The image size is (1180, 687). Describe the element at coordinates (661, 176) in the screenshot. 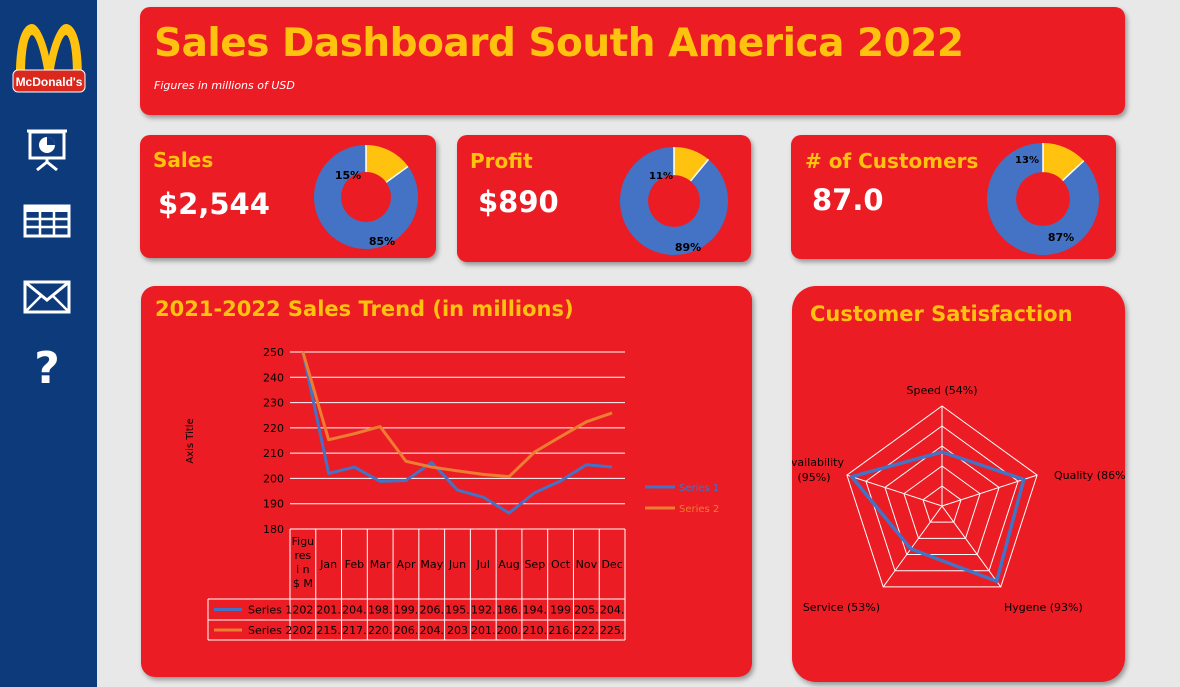

I see `profit-donut-rest-label: 11%` at that location.